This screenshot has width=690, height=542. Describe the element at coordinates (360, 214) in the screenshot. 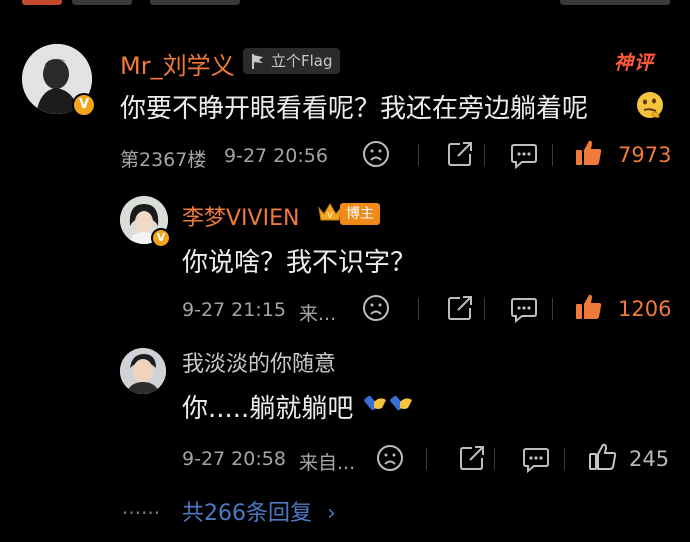

I see `blogger-tag: 博主` at that location.